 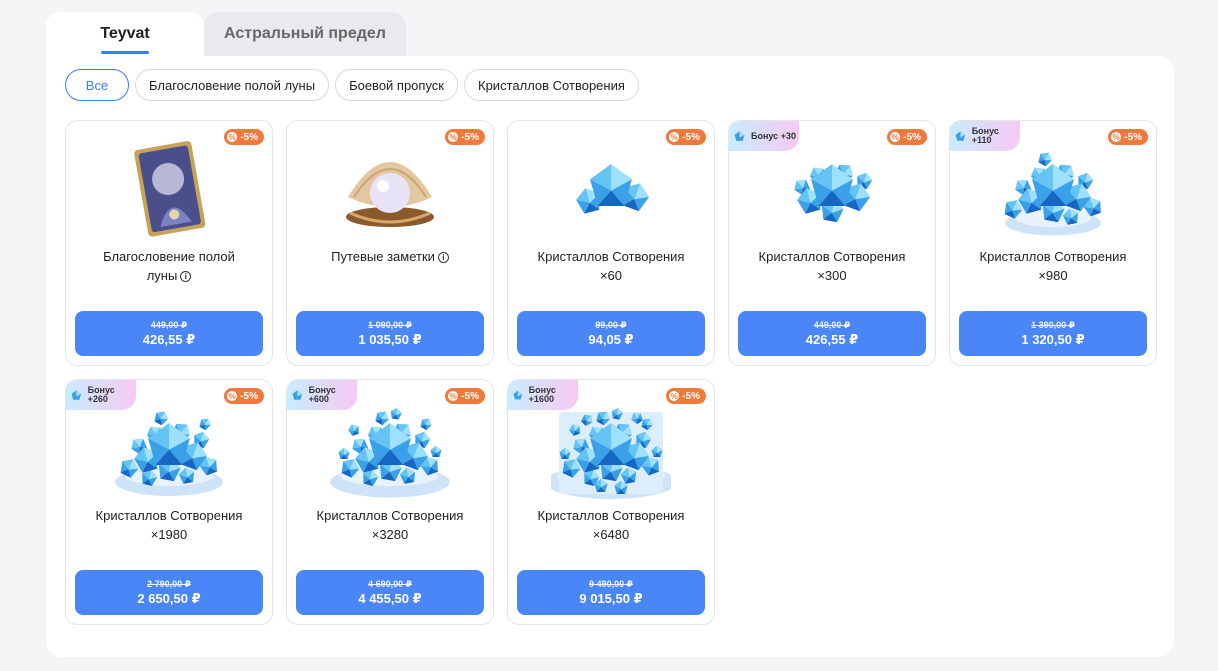 What do you see at coordinates (611, 266) in the screenshot?
I see `product-name: Кристаллов Сотворения ×60` at bounding box center [611, 266].